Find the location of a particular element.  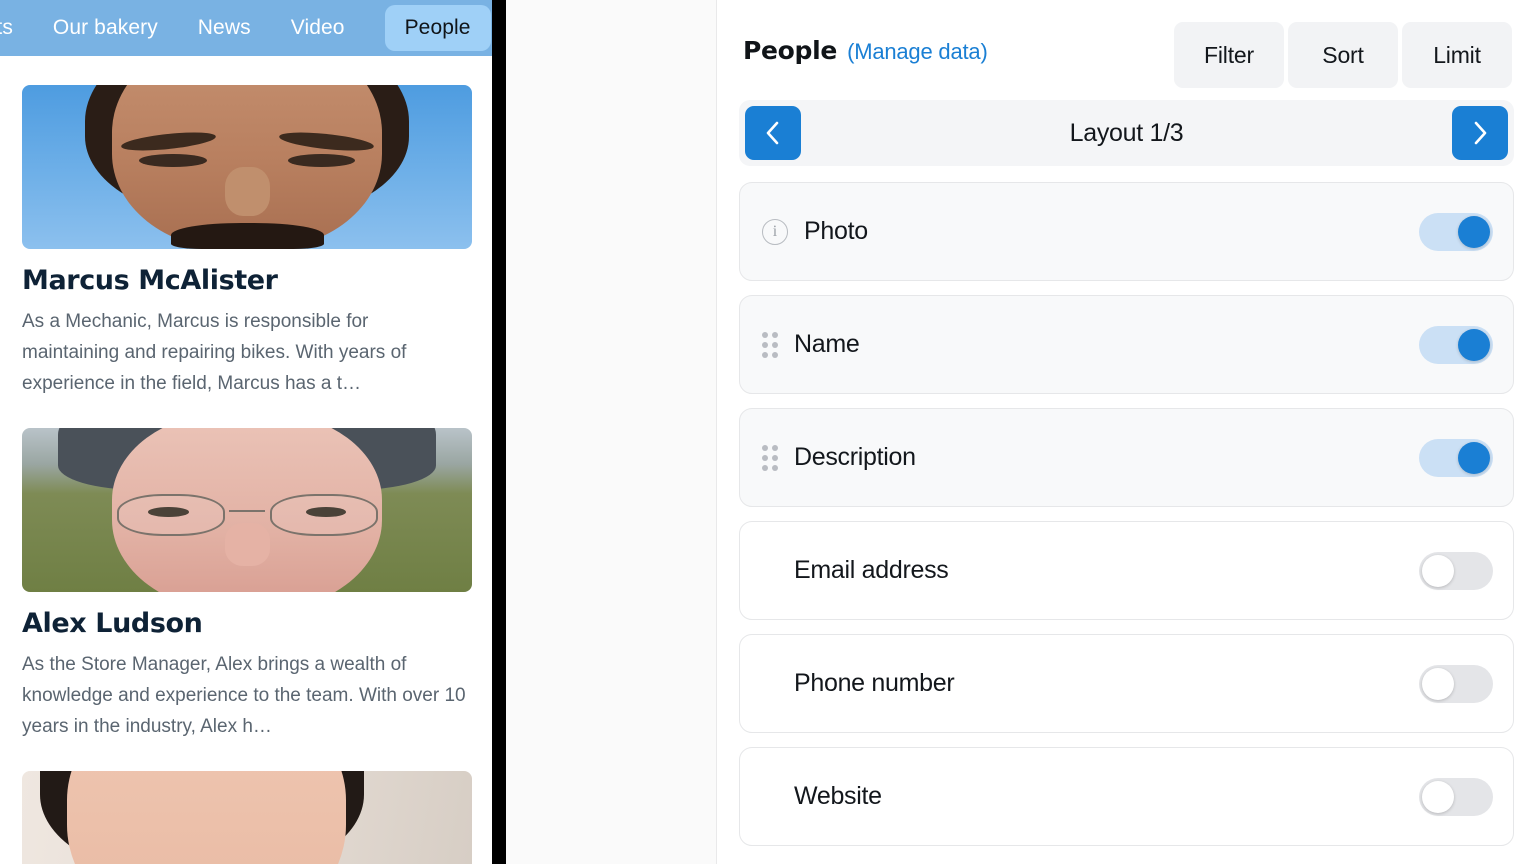

person-name: Alex Ludson is located at coordinates (112, 623).